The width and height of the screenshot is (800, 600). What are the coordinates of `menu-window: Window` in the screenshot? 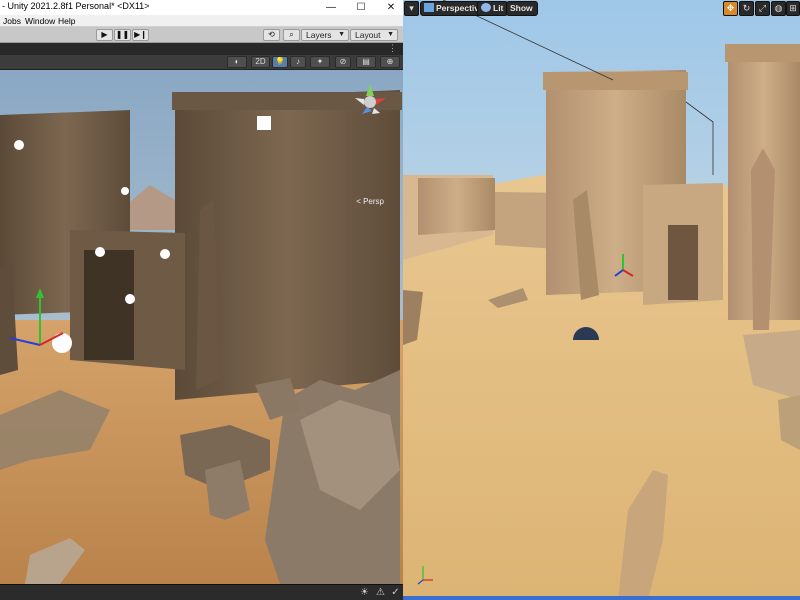 It's located at (40, 21).